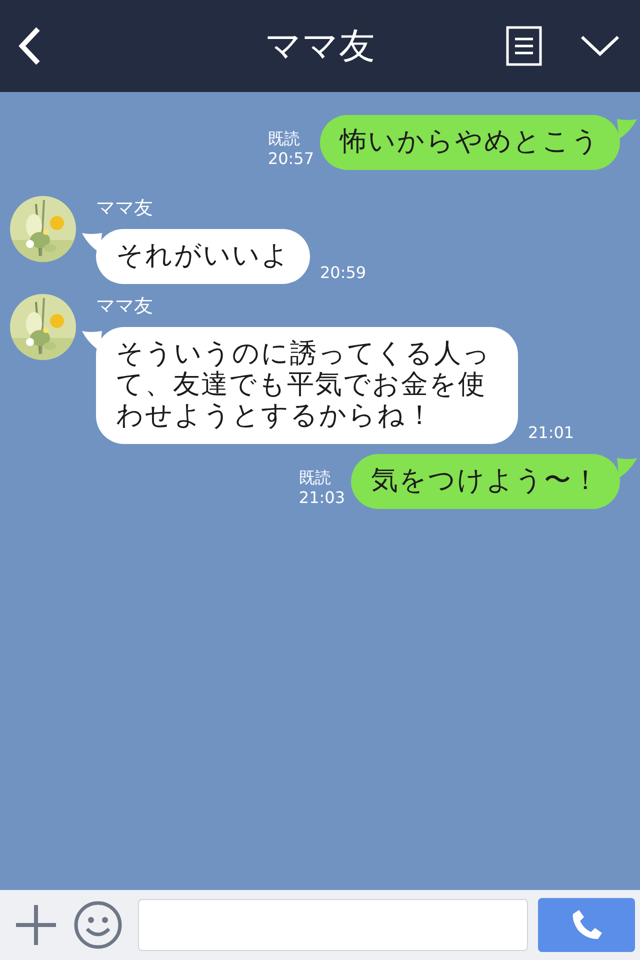 The height and width of the screenshot is (960, 640). I want to click on message-time: 20:59, so click(343, 273).